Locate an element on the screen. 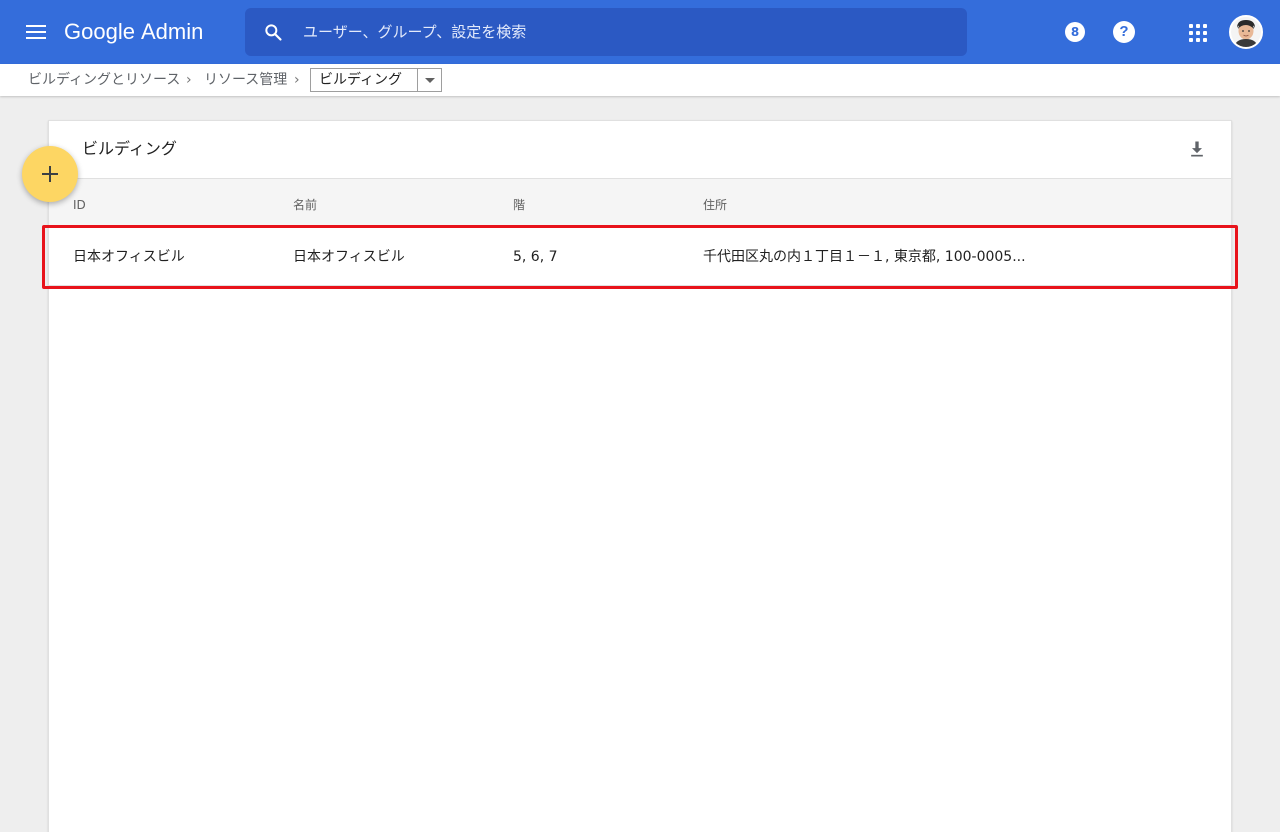 The image size is (1280, 832). avatar-face-icon is located at coordinates (1246, 32).